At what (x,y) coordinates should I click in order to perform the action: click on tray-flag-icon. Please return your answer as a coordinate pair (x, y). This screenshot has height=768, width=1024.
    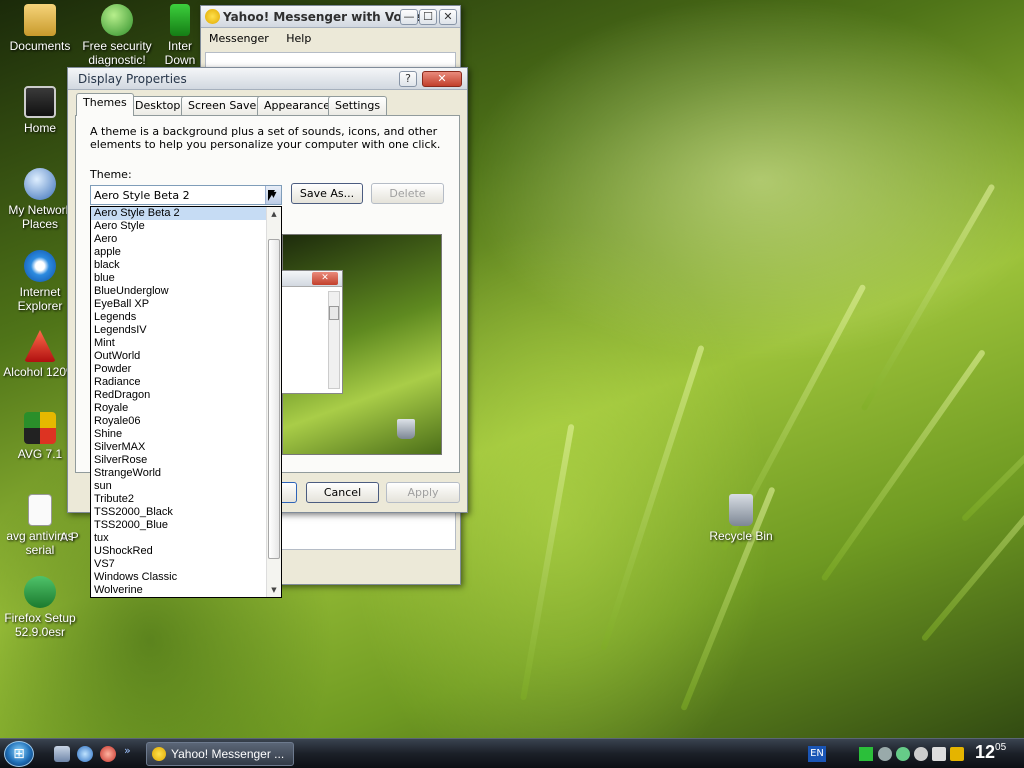
    Looking at the image, I should click on (866, 754).